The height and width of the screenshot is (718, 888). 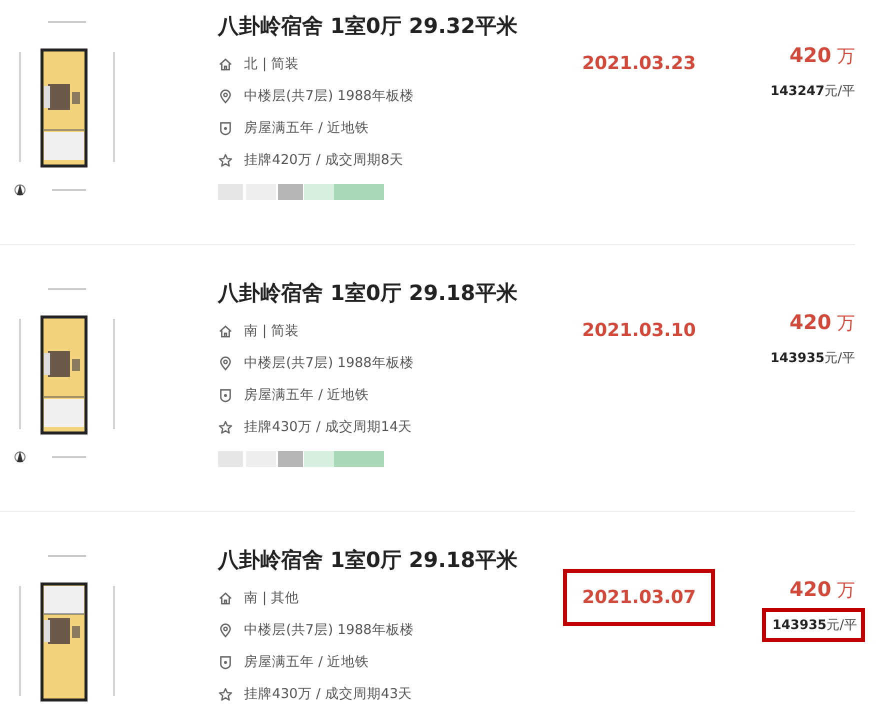 I want to click on orientation-text: 南 | 其他, so click(x=272, y=598).